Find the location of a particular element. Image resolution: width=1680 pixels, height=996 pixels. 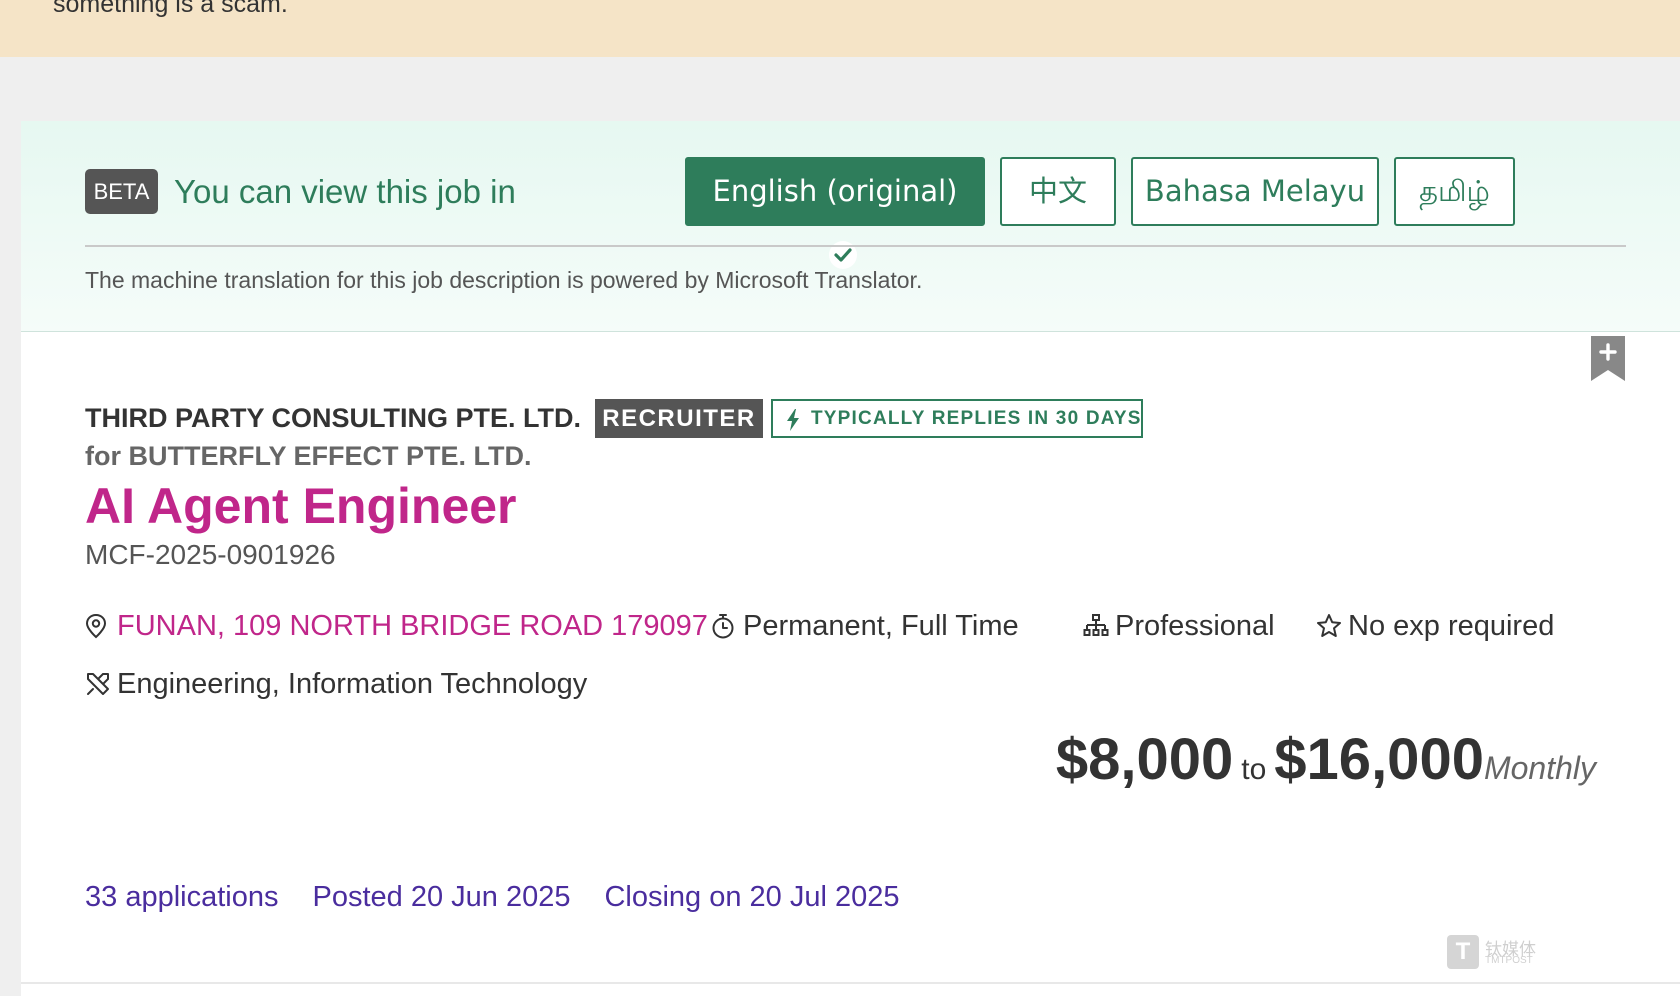

job-id: MCF-2025-0901926 is located at coordinates (210, 554).